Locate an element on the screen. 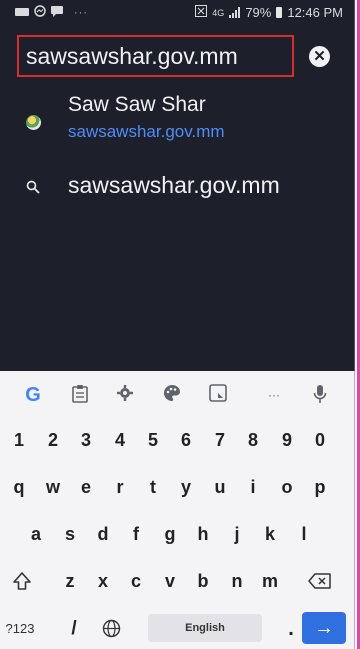  key-o: o is located at coordinates (287, 487).